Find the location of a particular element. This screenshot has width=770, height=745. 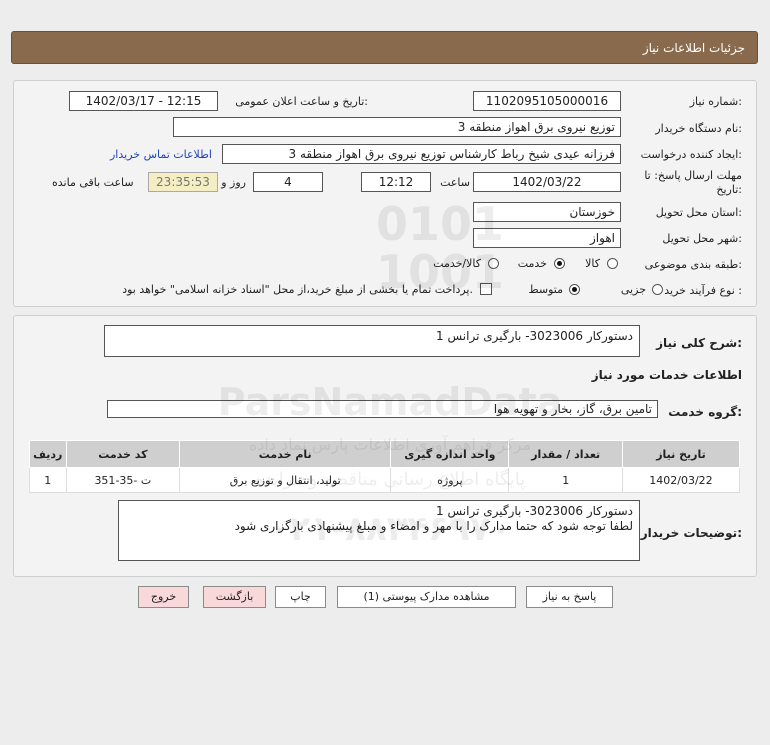

exit-button: خروج is located at coordinates (163, 597).